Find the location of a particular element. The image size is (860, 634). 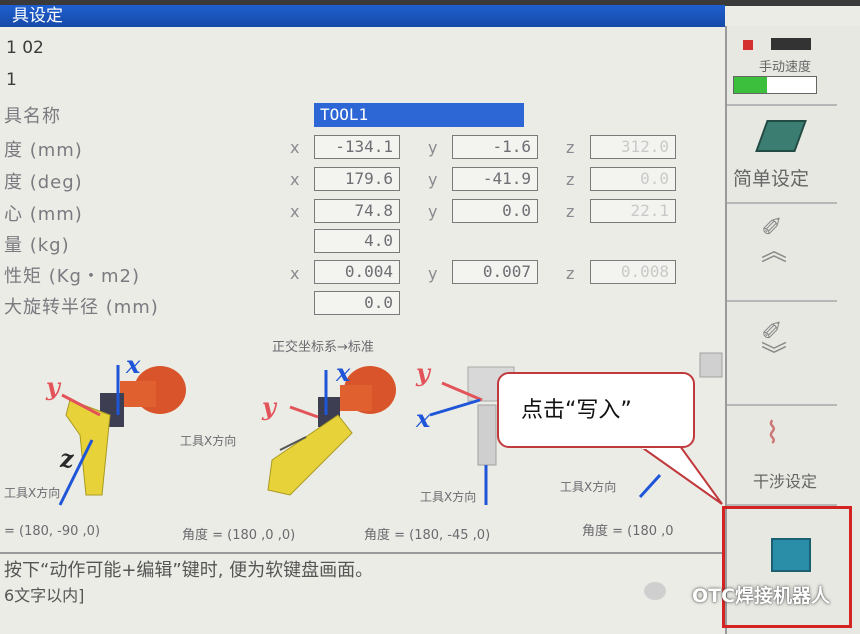

max-radius-field: 0.0 is located at coordinates (357, 303).